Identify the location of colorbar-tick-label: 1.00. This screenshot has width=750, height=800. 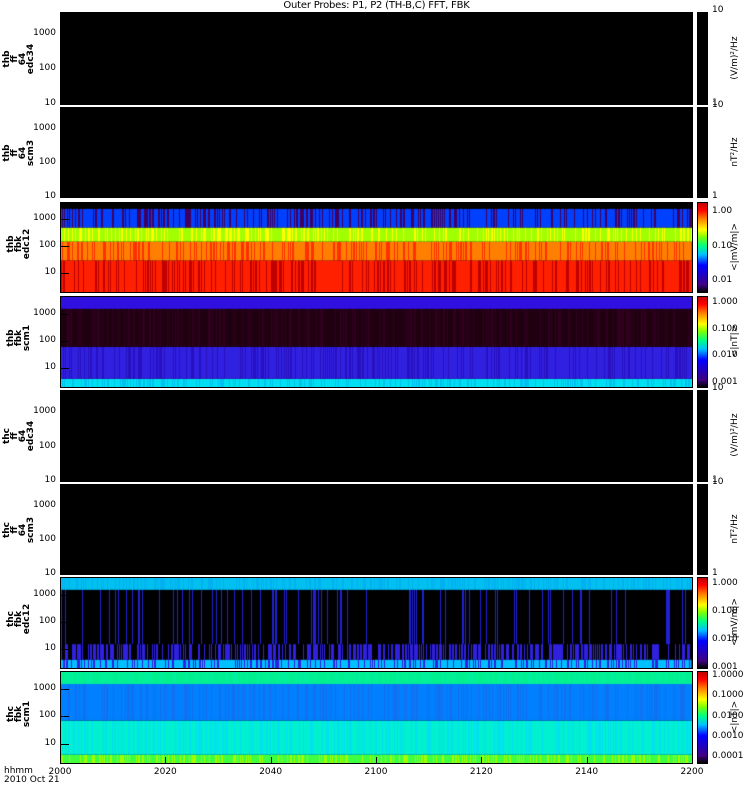
(722, 210).